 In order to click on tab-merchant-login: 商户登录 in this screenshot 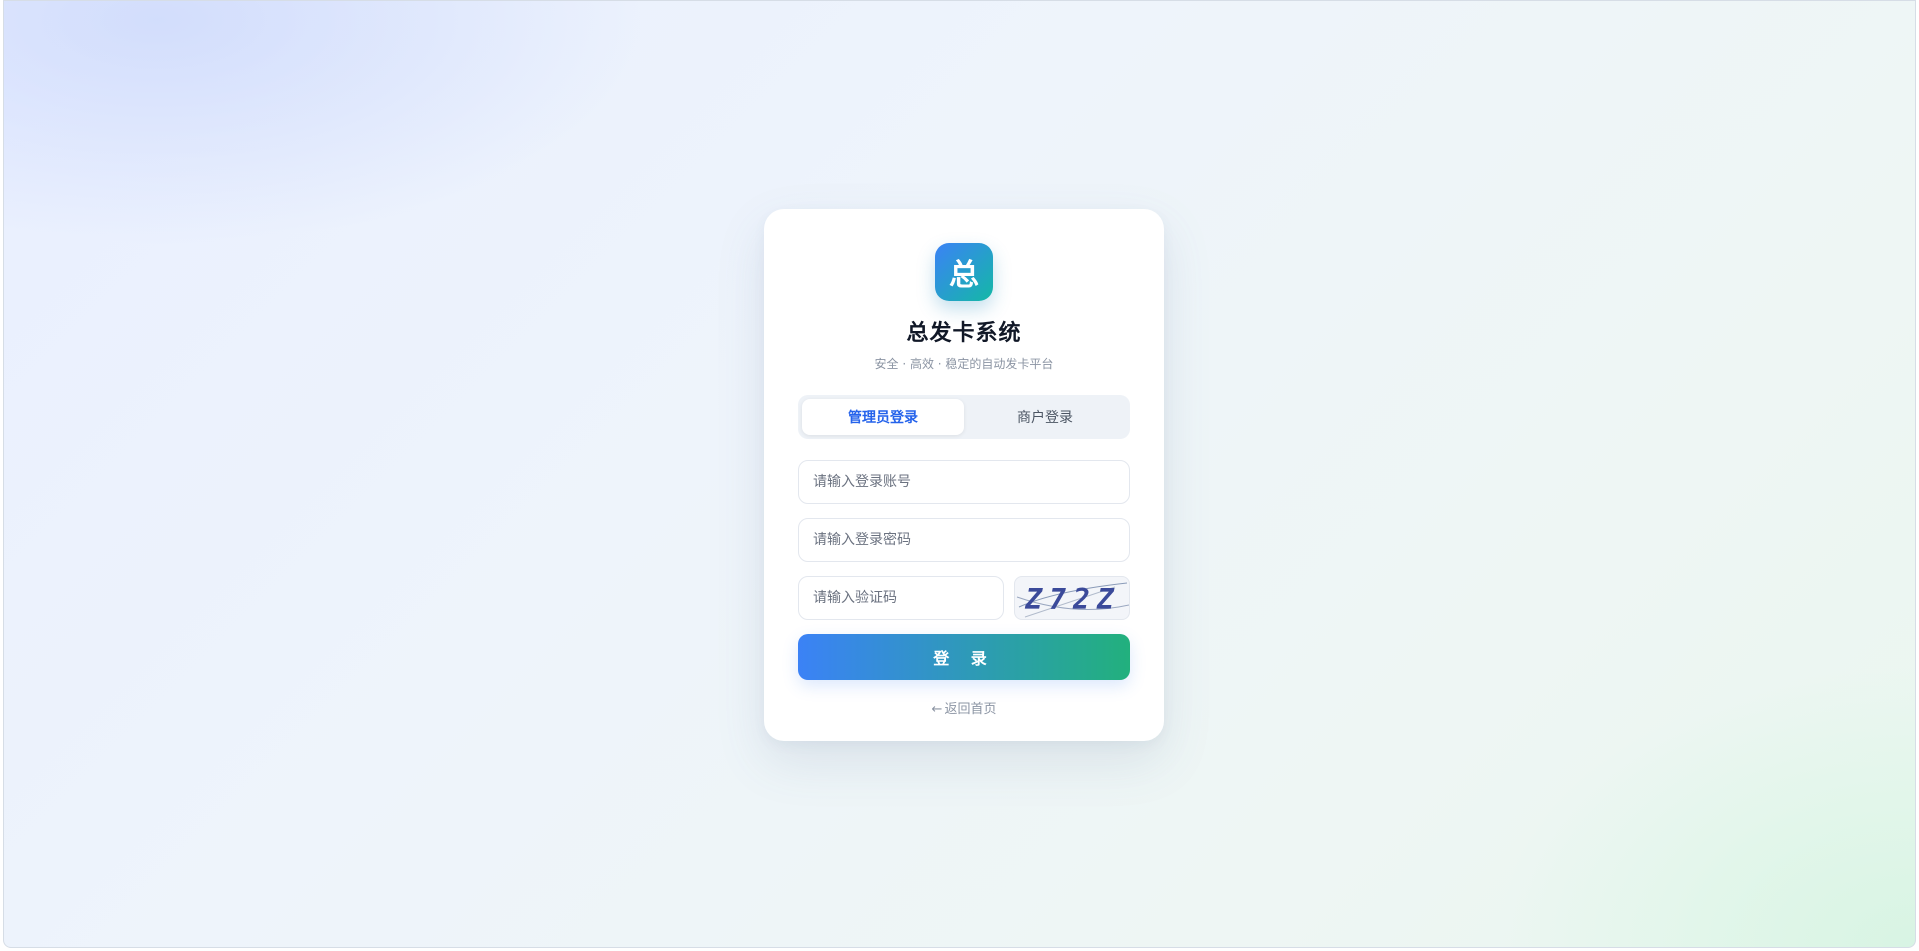, I will do `click(1045, 417)`.